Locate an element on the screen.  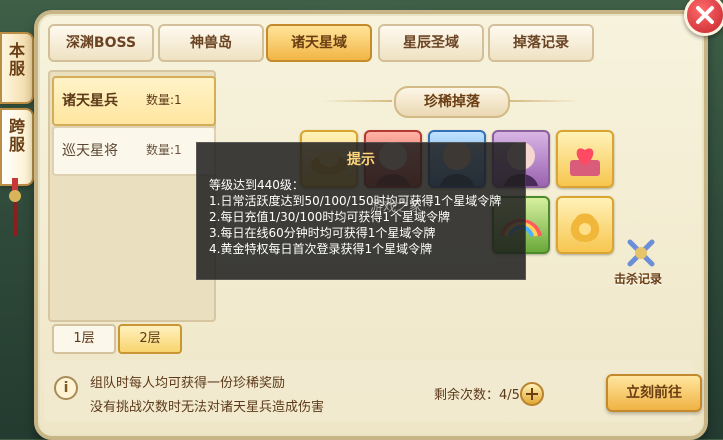
info-line: 没有挑战次数时无法对诸天星兵造成伤害 is located at coordinates (207, 407).